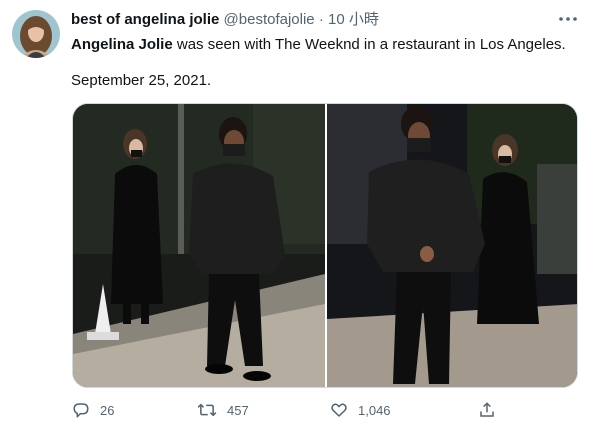 This screenshot has height=431, width=597. Describe the element at coordinates (93, 410) in the screenshot. I see `reply-button: 26` at that location.